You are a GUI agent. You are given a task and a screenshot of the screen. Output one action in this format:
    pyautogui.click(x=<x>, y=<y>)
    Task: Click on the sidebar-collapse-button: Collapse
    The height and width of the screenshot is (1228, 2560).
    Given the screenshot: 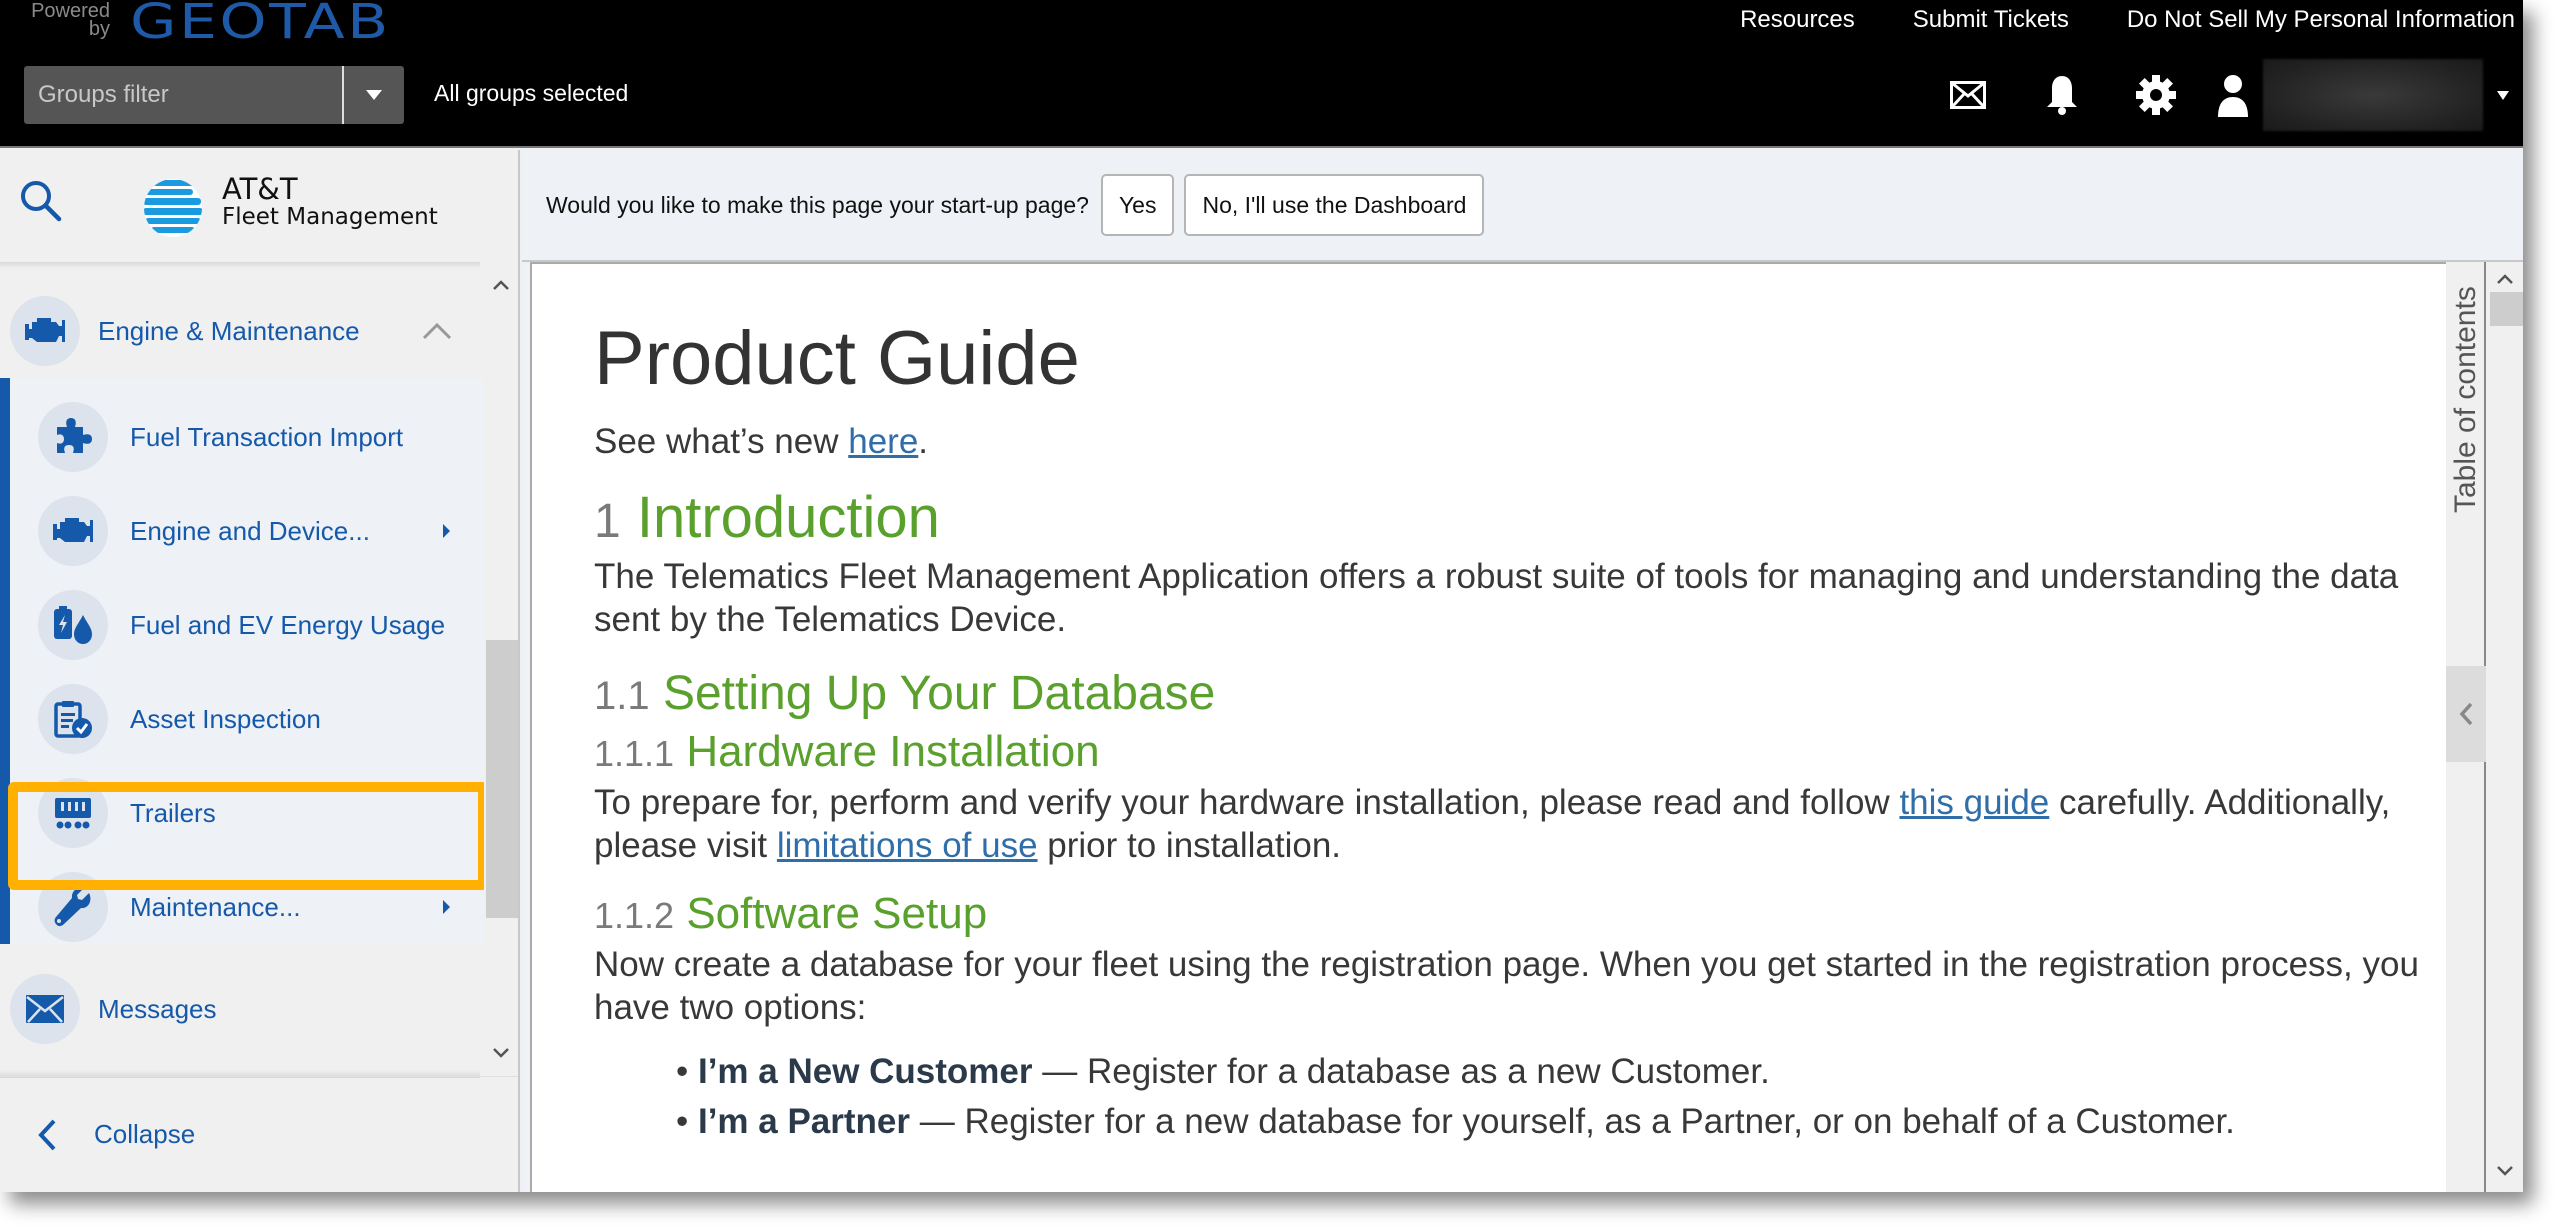 What is the action you would take?
    pyautogui.click(x=259, y=1134)
    